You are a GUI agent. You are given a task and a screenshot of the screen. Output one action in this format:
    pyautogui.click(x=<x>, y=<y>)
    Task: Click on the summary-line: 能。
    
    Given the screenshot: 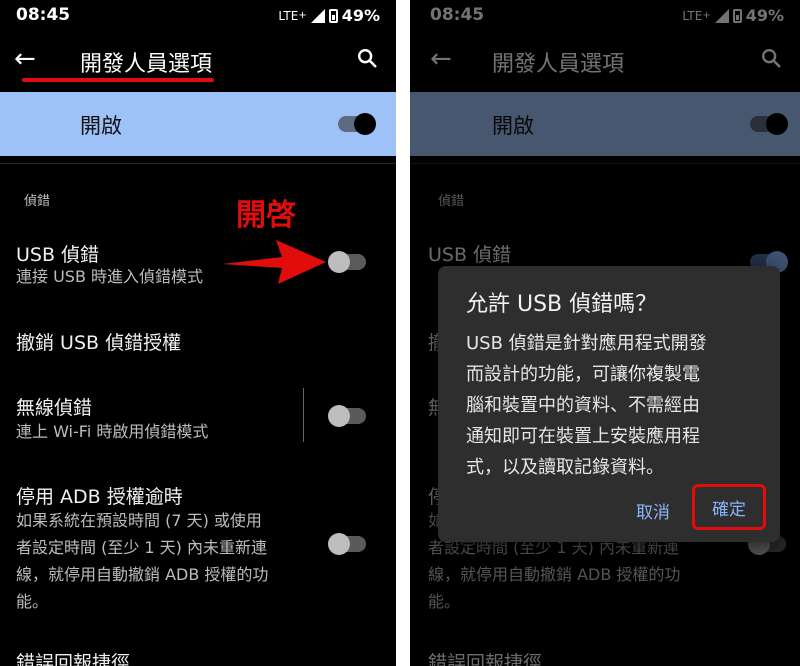 What is the action you would take?
    pyautogui.click(x=32, y=601)
    